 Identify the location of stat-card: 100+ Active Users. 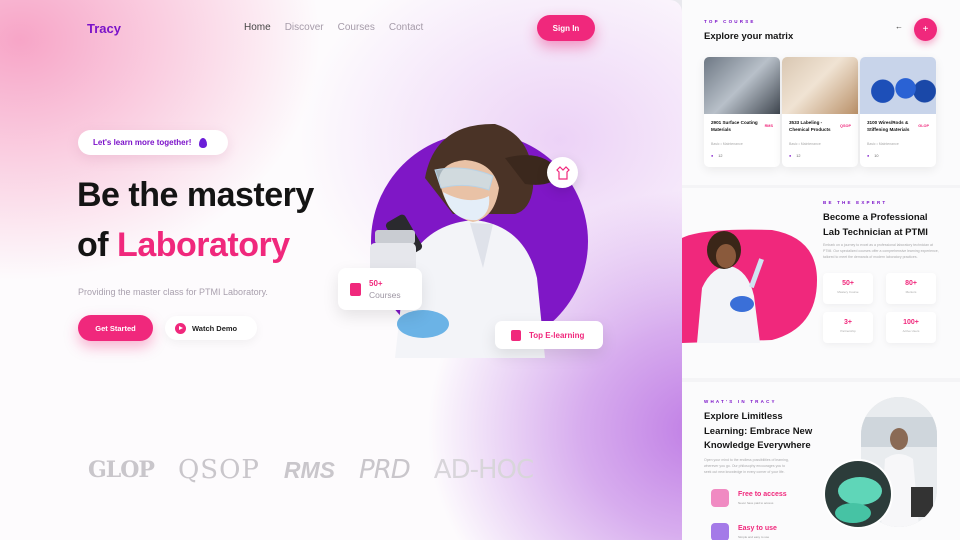
(911, 327).